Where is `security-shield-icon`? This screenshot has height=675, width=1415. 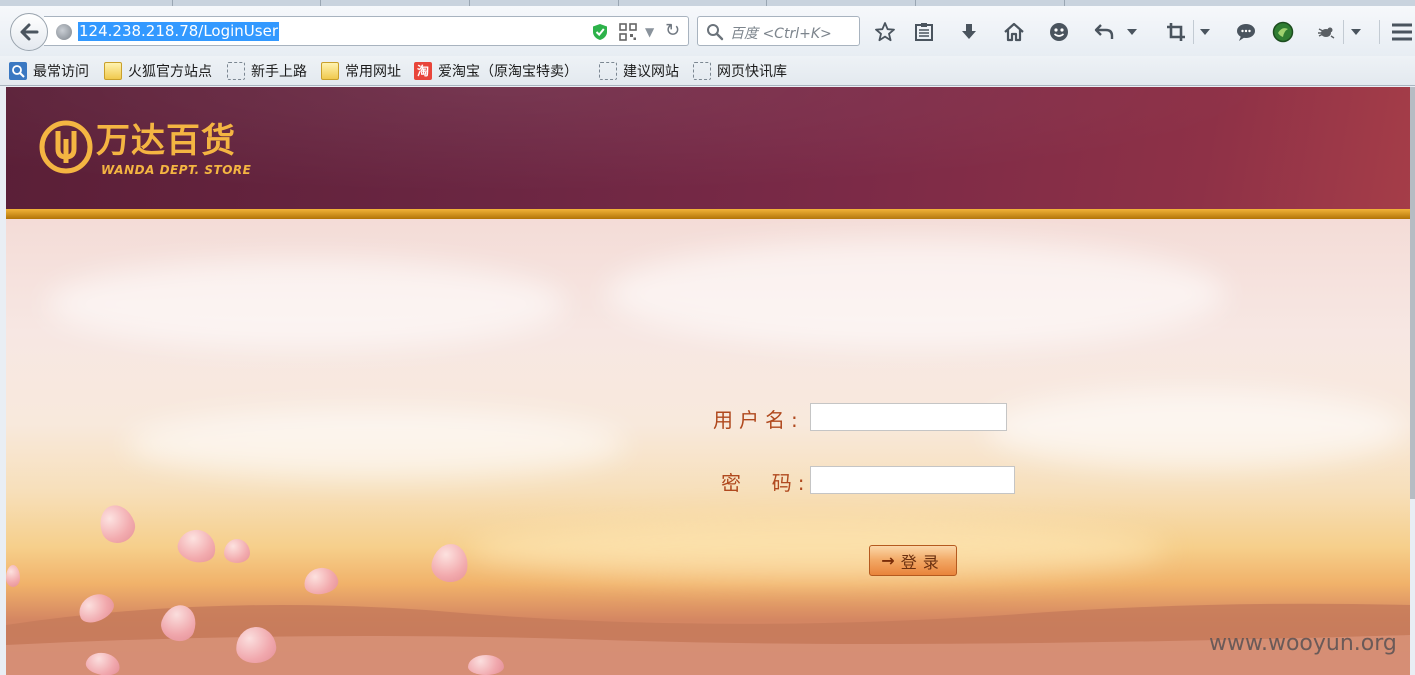
security-shield-icon is located at coordinates (600, 32).